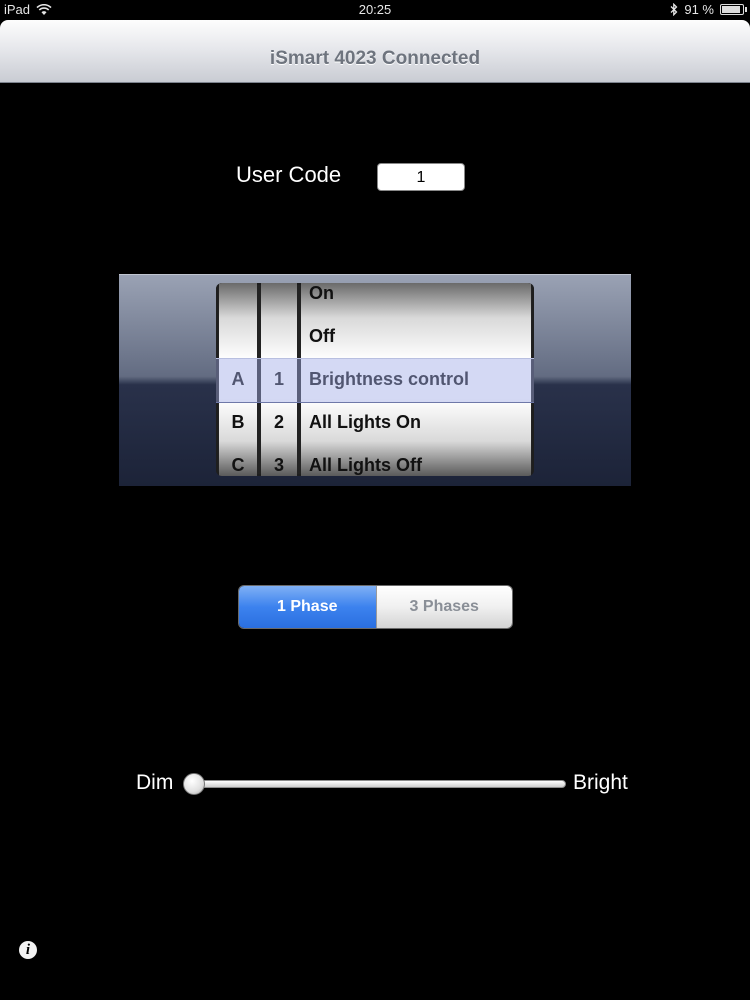 This screenshot has width=750, height=1000. I want to click on segment-1-phase: 1 Phase, so click(307, 607).